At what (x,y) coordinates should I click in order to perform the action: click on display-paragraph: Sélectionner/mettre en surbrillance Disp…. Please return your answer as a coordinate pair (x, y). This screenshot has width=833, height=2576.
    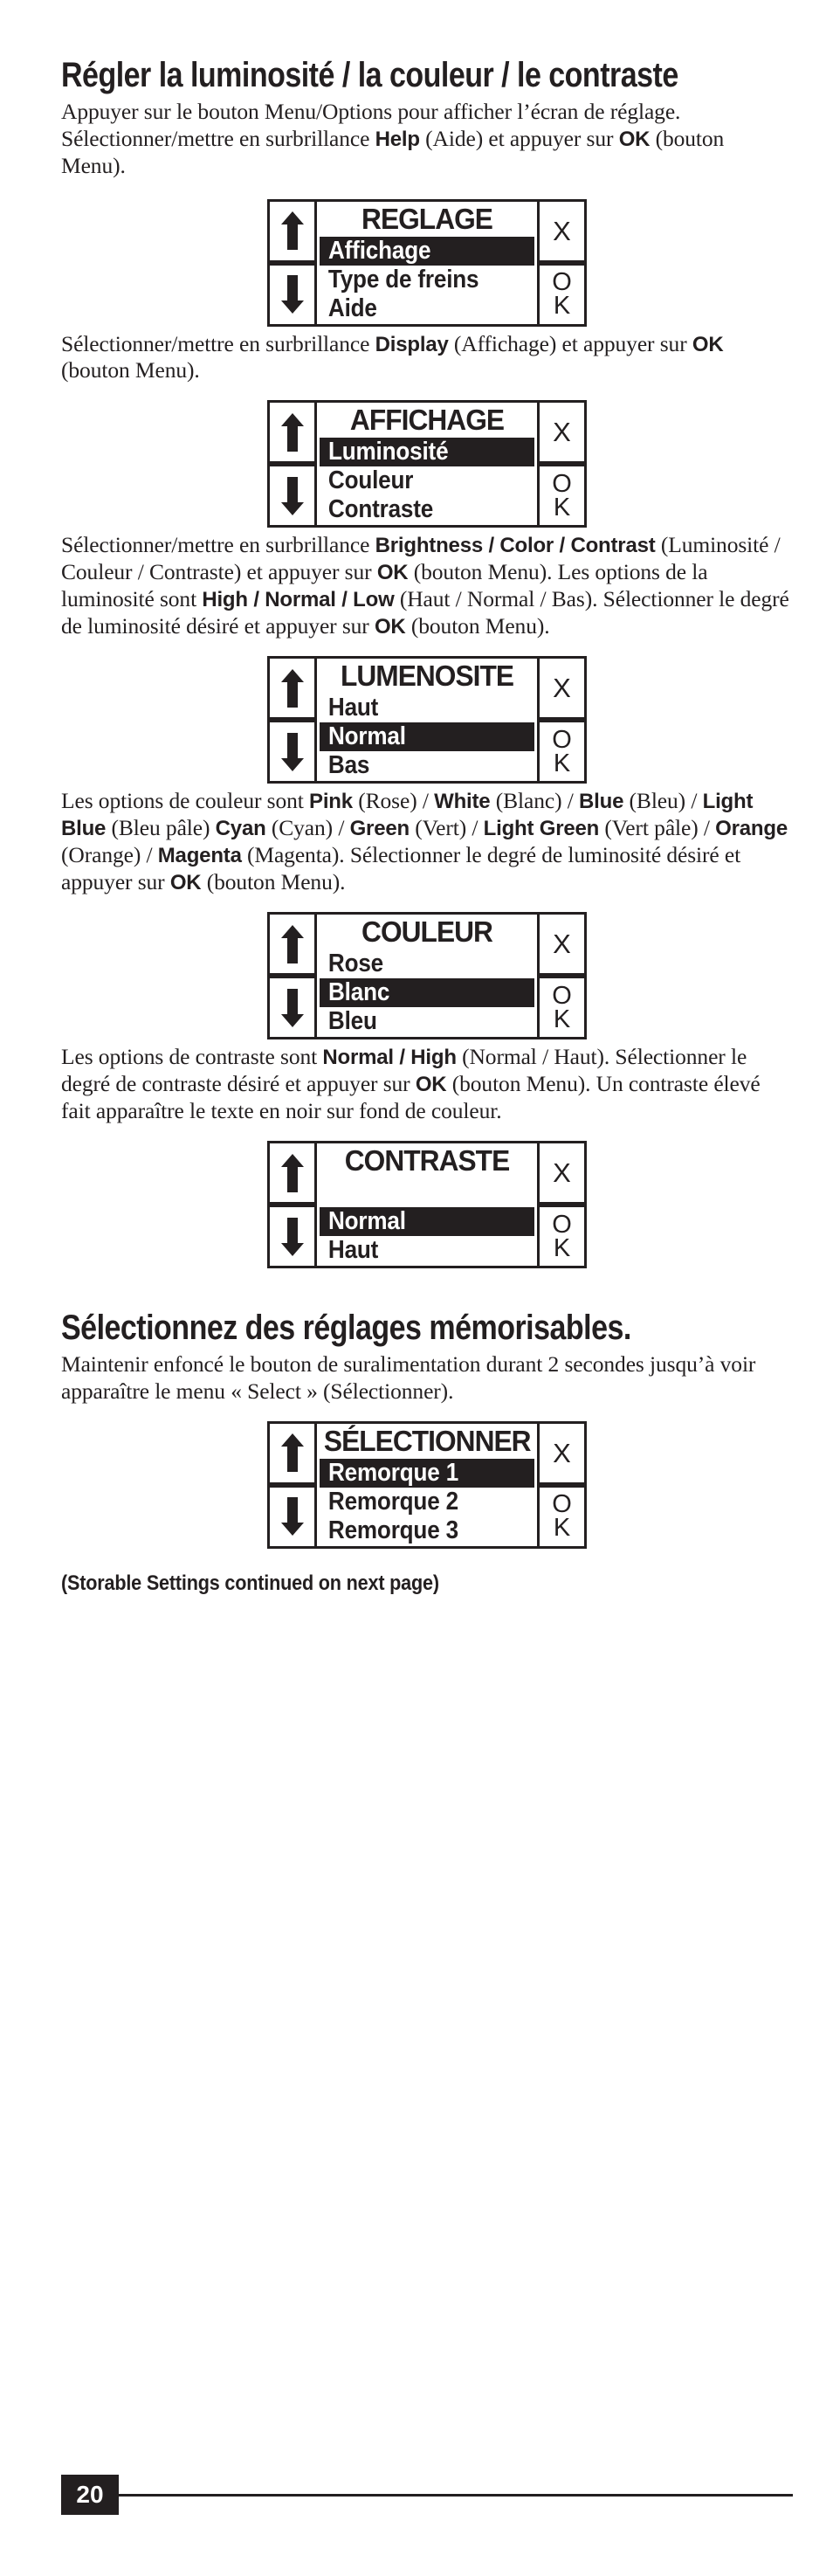
    Looking at the image, I should click on (427, 358).